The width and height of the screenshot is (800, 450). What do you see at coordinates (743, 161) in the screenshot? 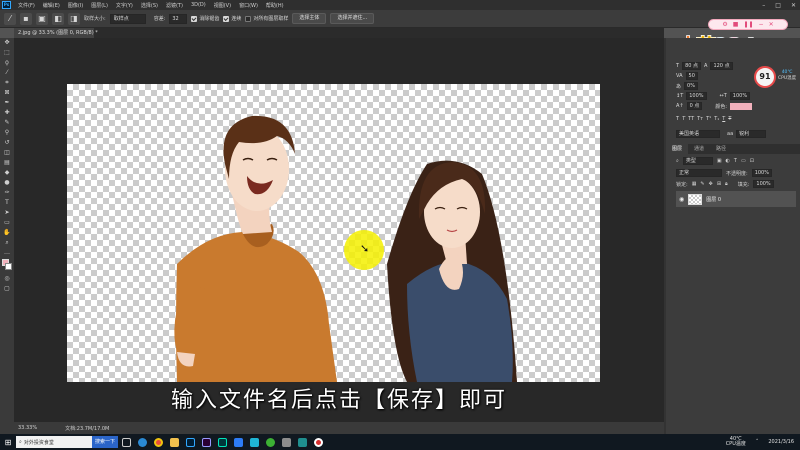
I see `filter-shape-icon: ▭` at bounding box center [743, 161].